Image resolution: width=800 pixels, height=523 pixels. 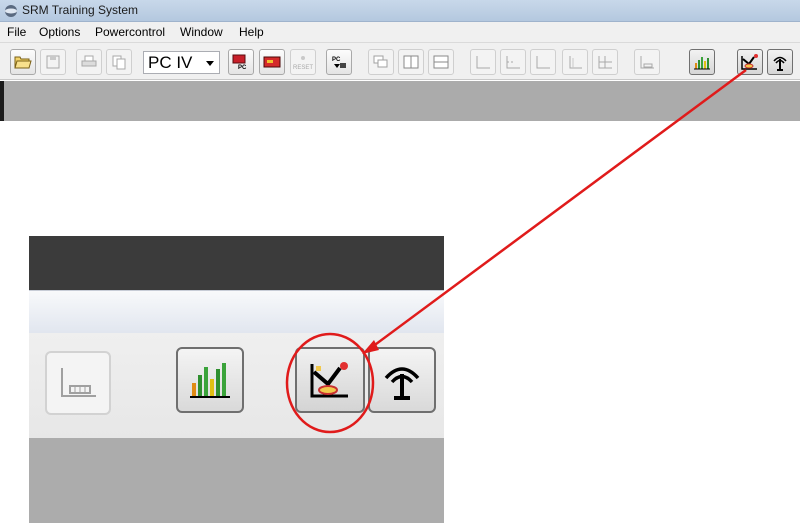 I want to click on chart-axes-icon, so click(x=483, y=62).